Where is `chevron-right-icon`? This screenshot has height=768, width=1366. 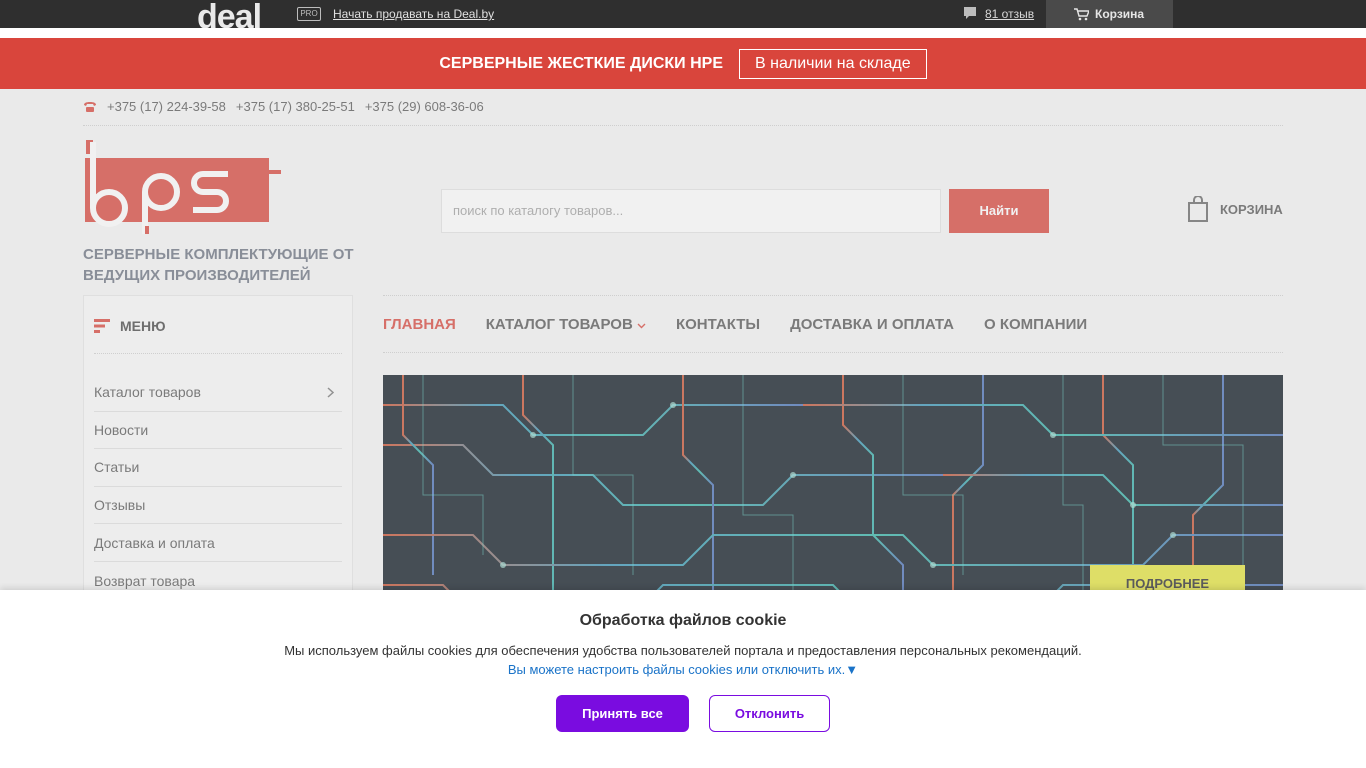 chevron-right-icon is located at coordinates (330, 392).